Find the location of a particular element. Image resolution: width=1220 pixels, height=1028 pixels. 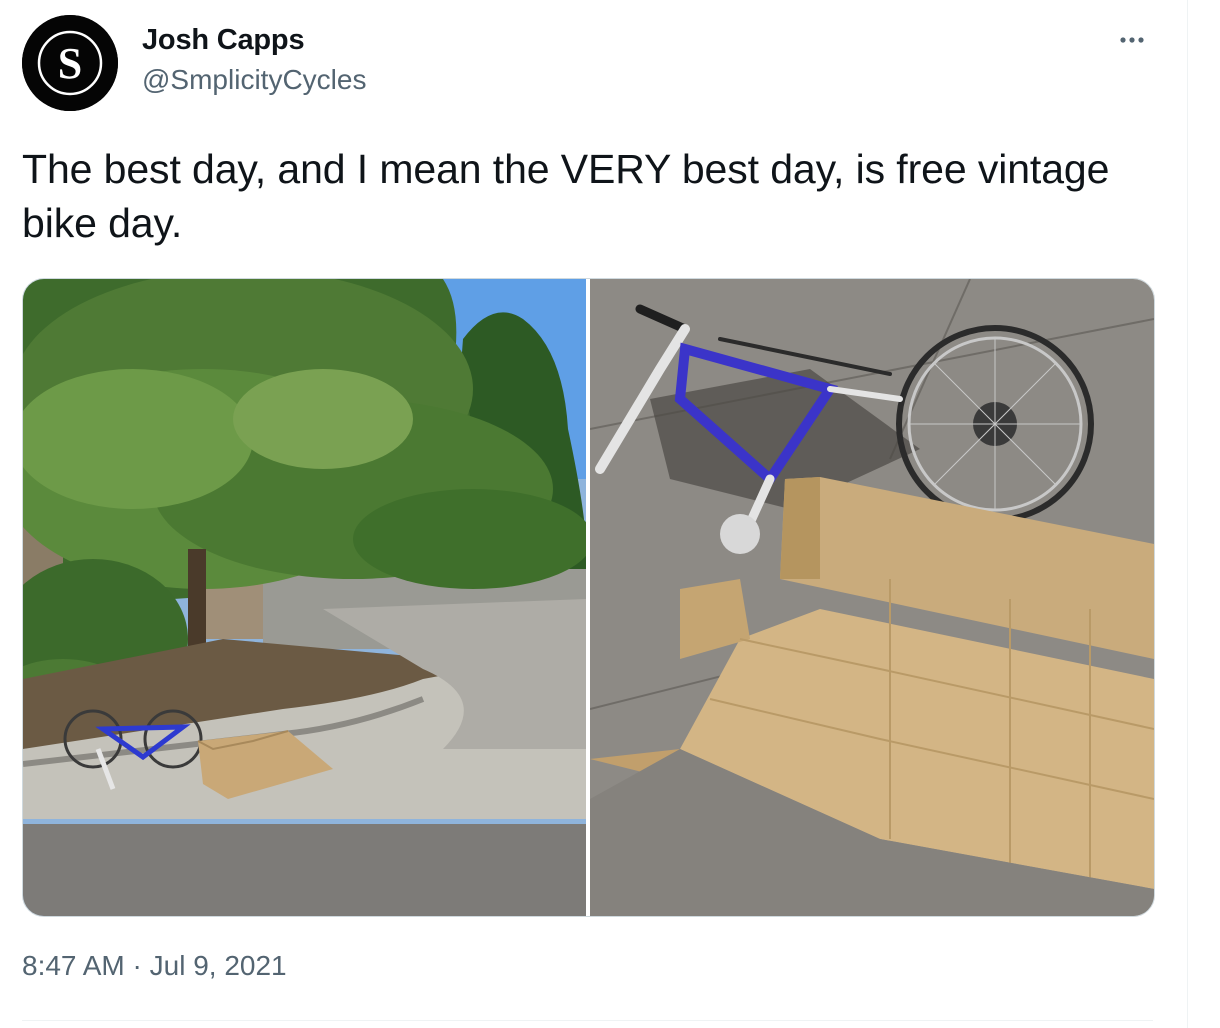

avatar-letter: S is located at coordinates (70, 63).